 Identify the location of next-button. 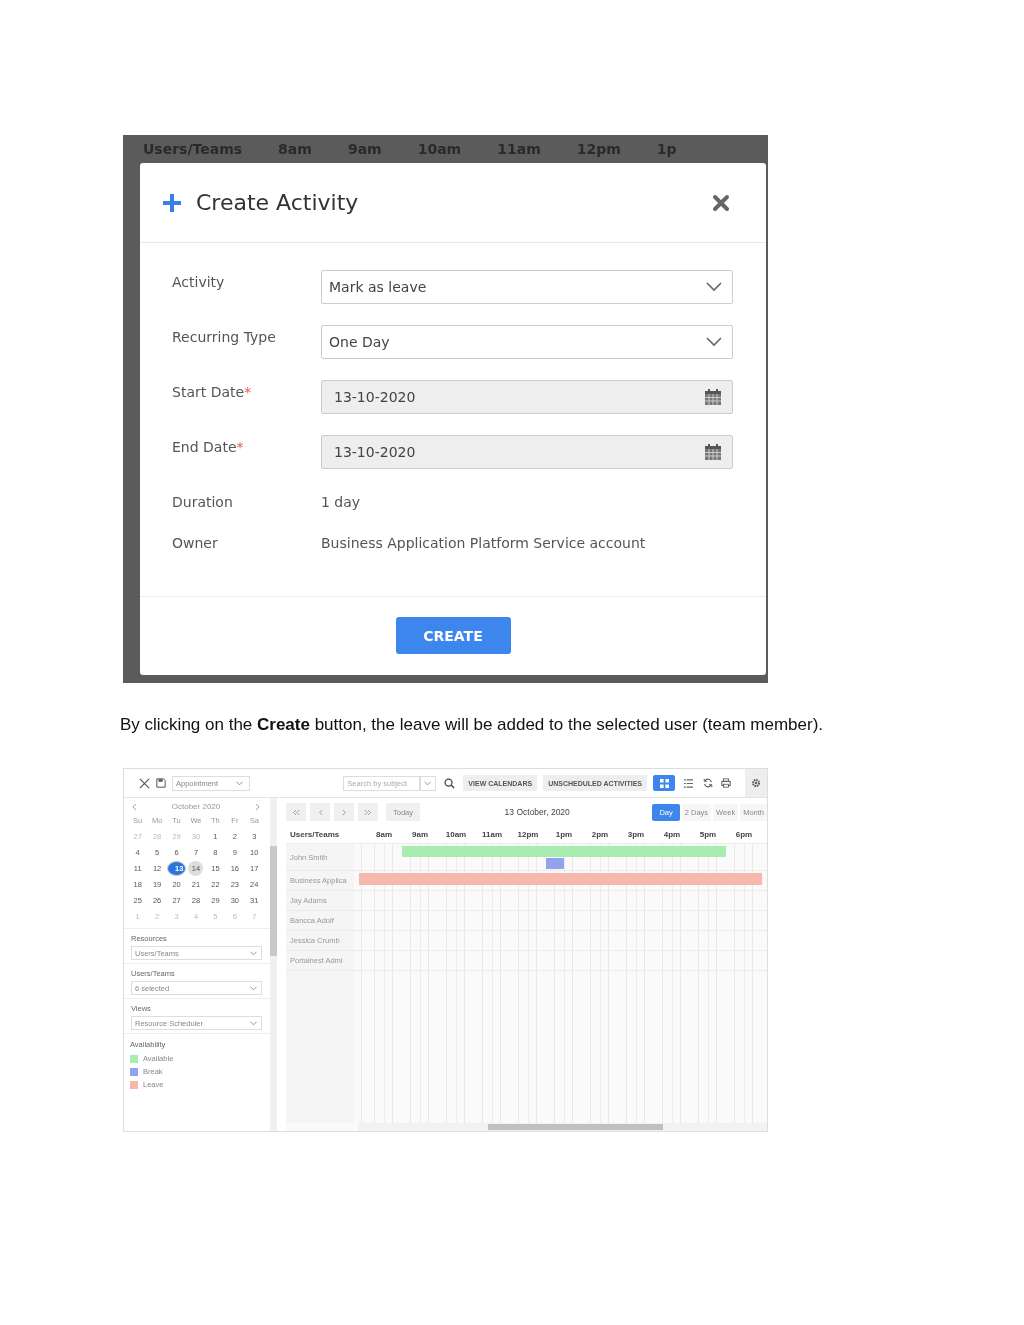
(344, 812).